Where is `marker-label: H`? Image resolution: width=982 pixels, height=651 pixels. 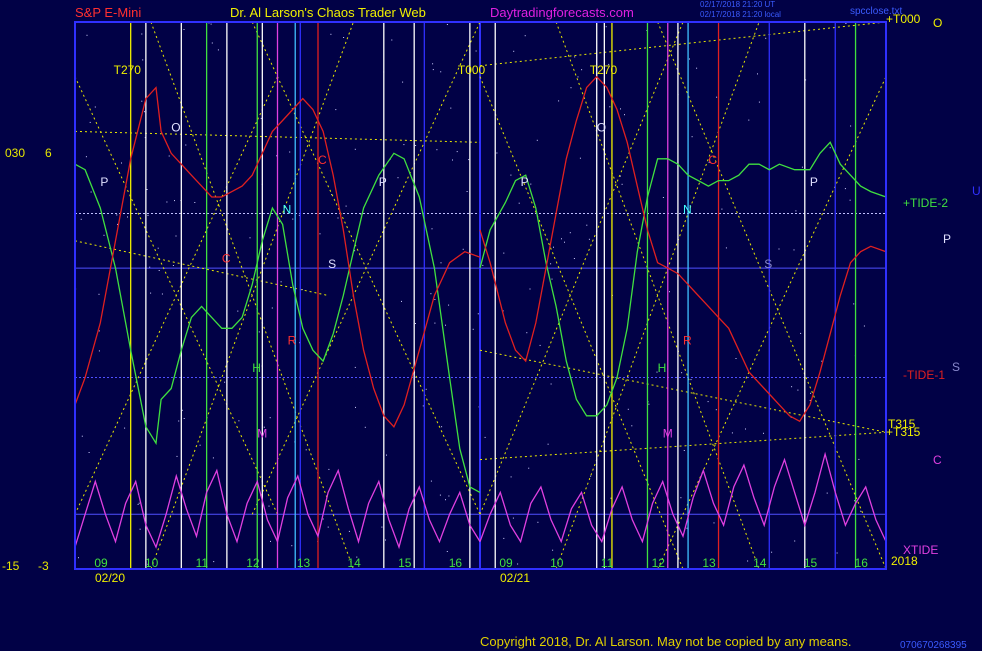 marker-label: H is located at coordinates (256, 368).